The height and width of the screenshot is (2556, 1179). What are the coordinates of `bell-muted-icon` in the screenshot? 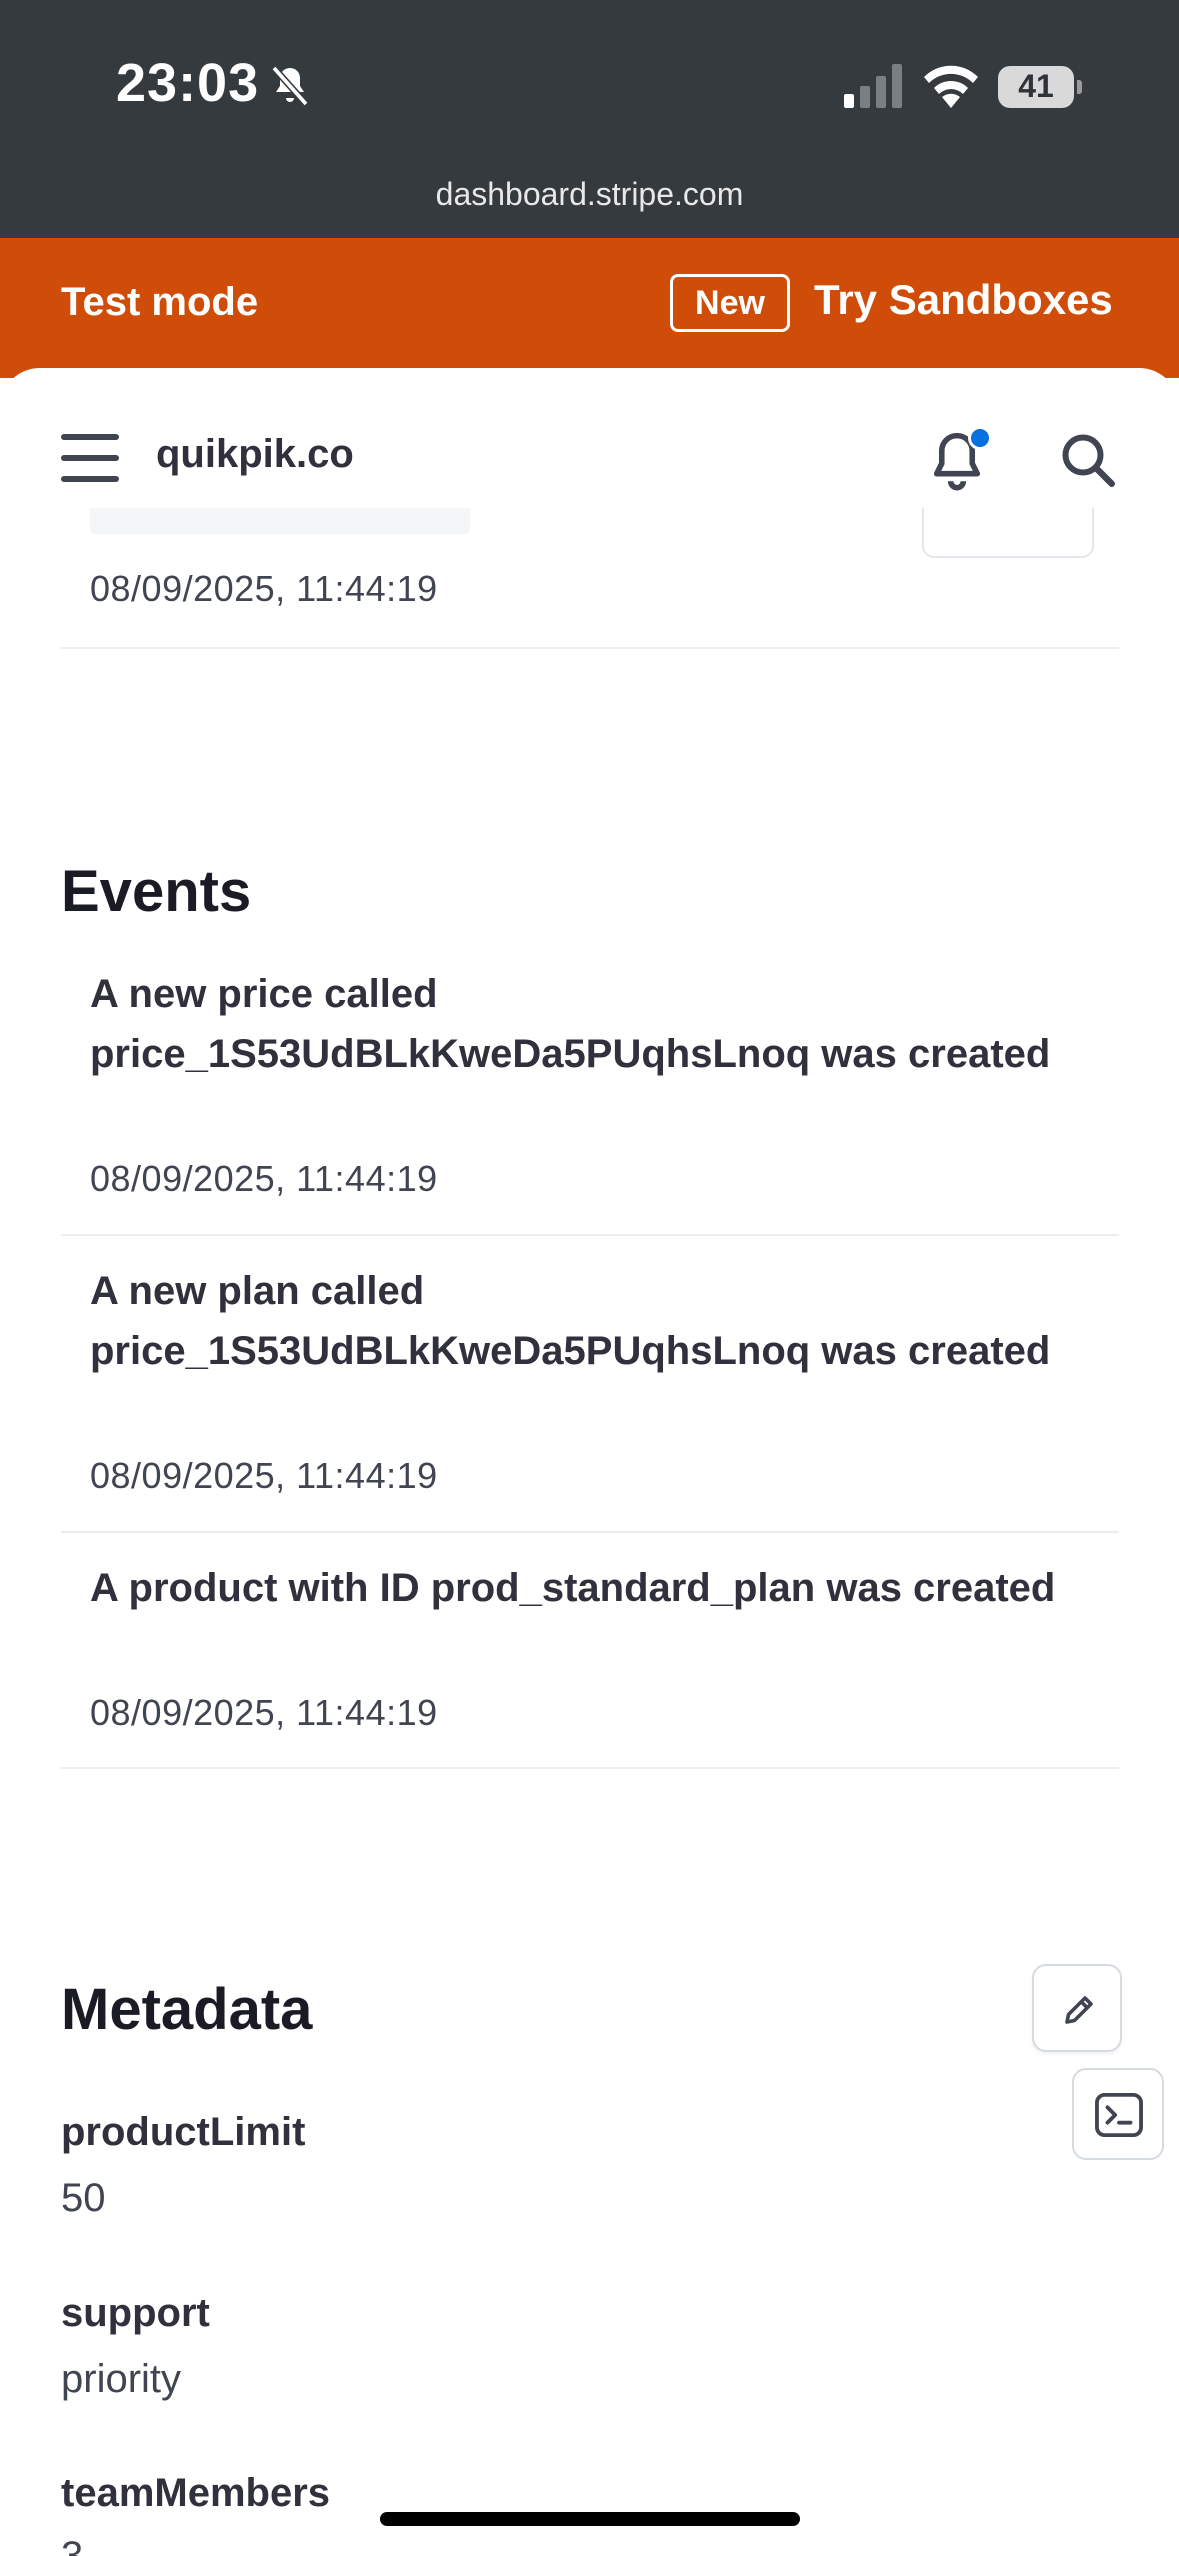 It's located at (290, 86).